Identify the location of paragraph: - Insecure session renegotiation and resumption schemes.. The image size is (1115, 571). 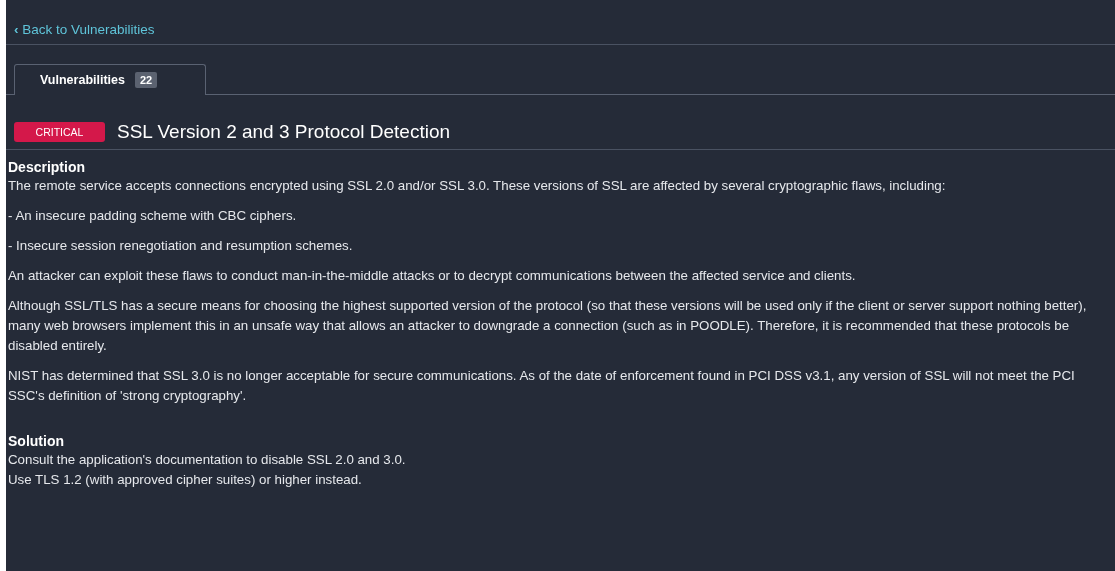
(181, 246).